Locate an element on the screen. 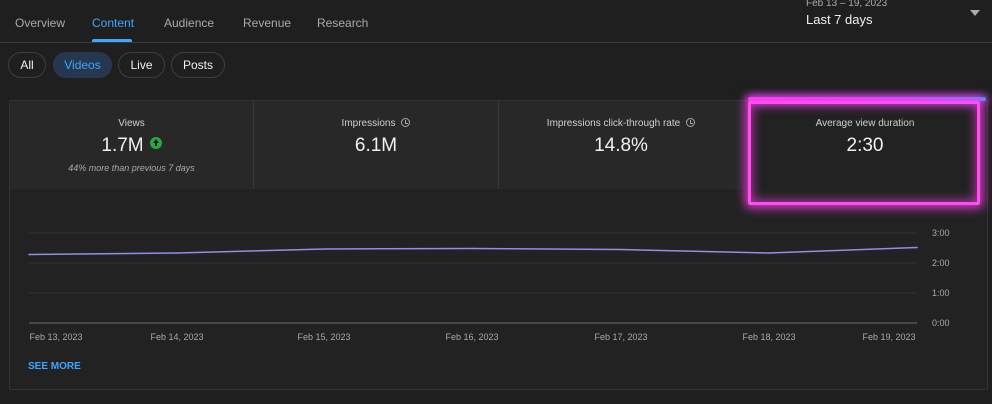  date-range-dates: Feb 13 – 19, 2023 is located at coordinates (847, 4).